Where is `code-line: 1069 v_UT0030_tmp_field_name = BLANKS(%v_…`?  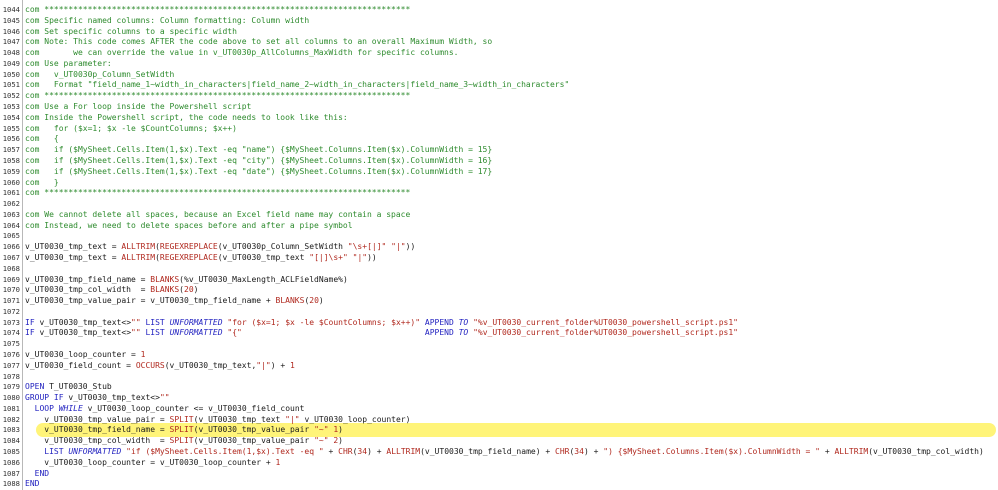
code-line: 1069 v_UT0030_tmp_field_name = BLANKS(%v_… is located at coordinates (499, 280).